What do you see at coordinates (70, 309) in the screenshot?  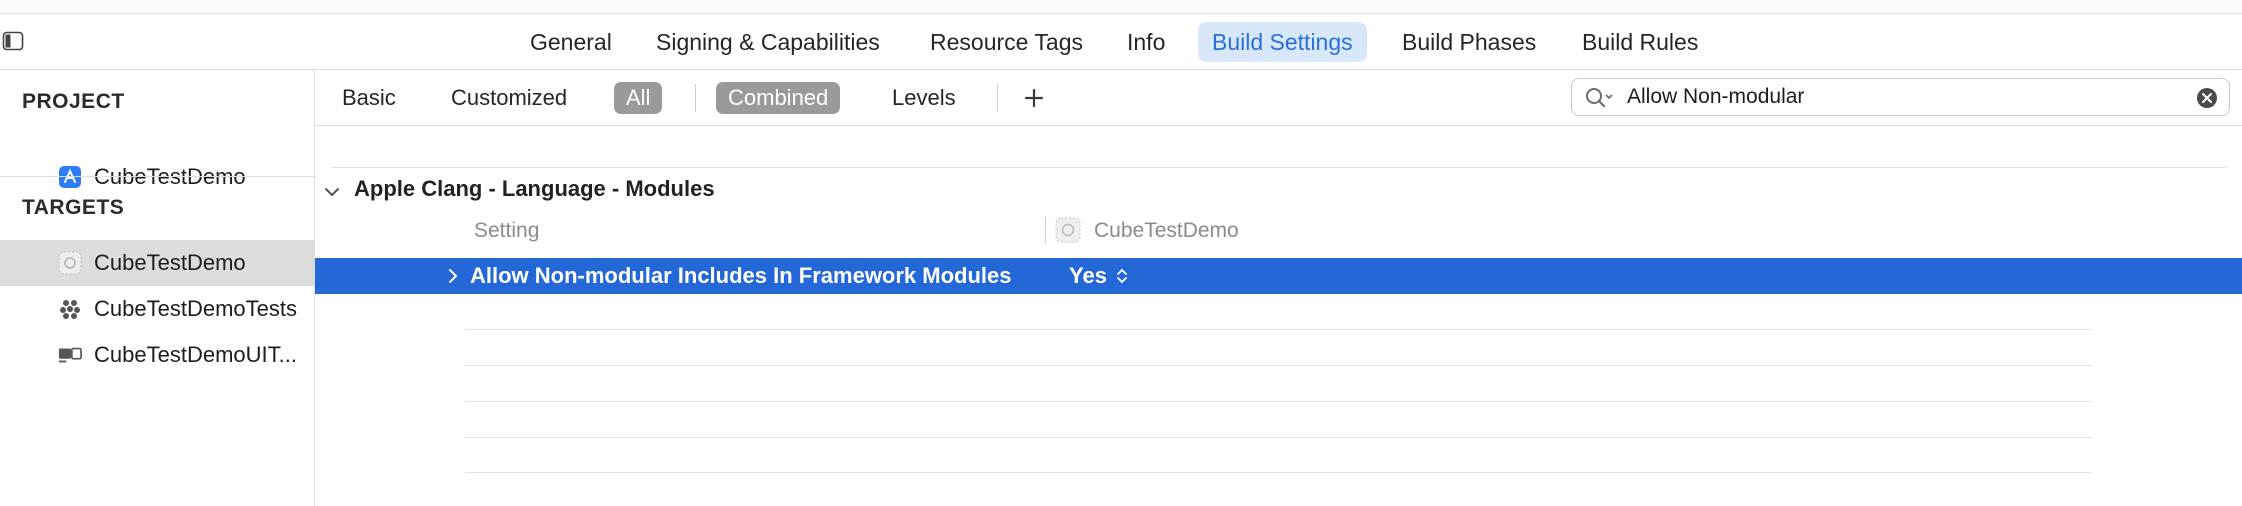 I see `unit-tests-icon` at bounding box center [70, 309].